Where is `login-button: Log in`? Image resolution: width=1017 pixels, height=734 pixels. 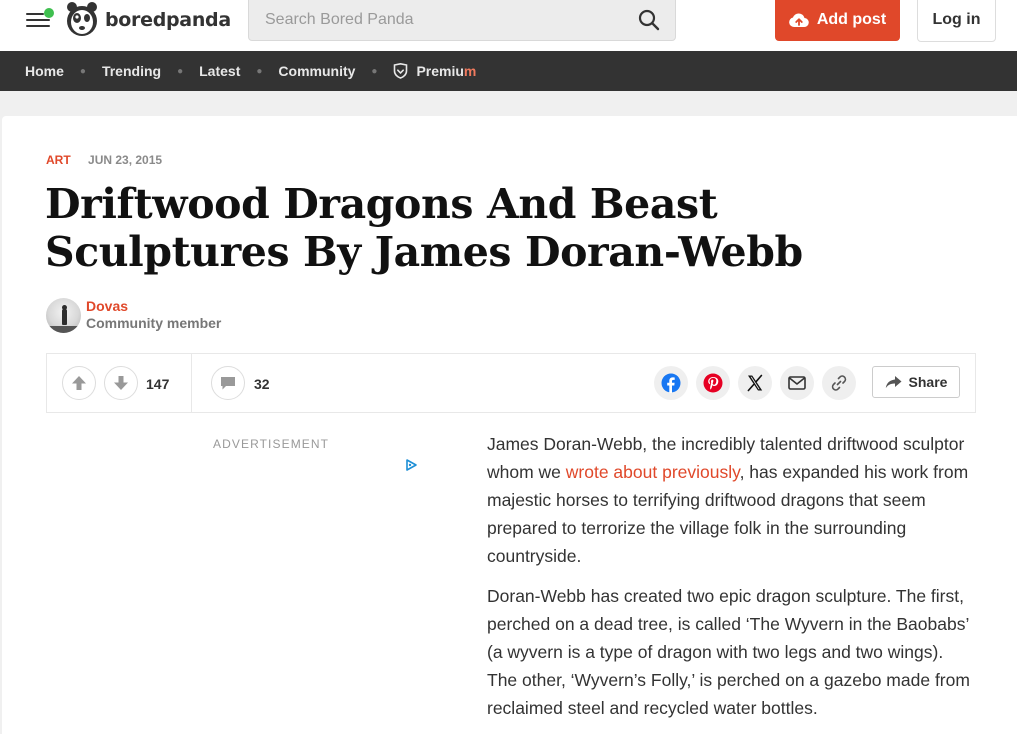
login-button: Log in is located at coordinates (956, 21).